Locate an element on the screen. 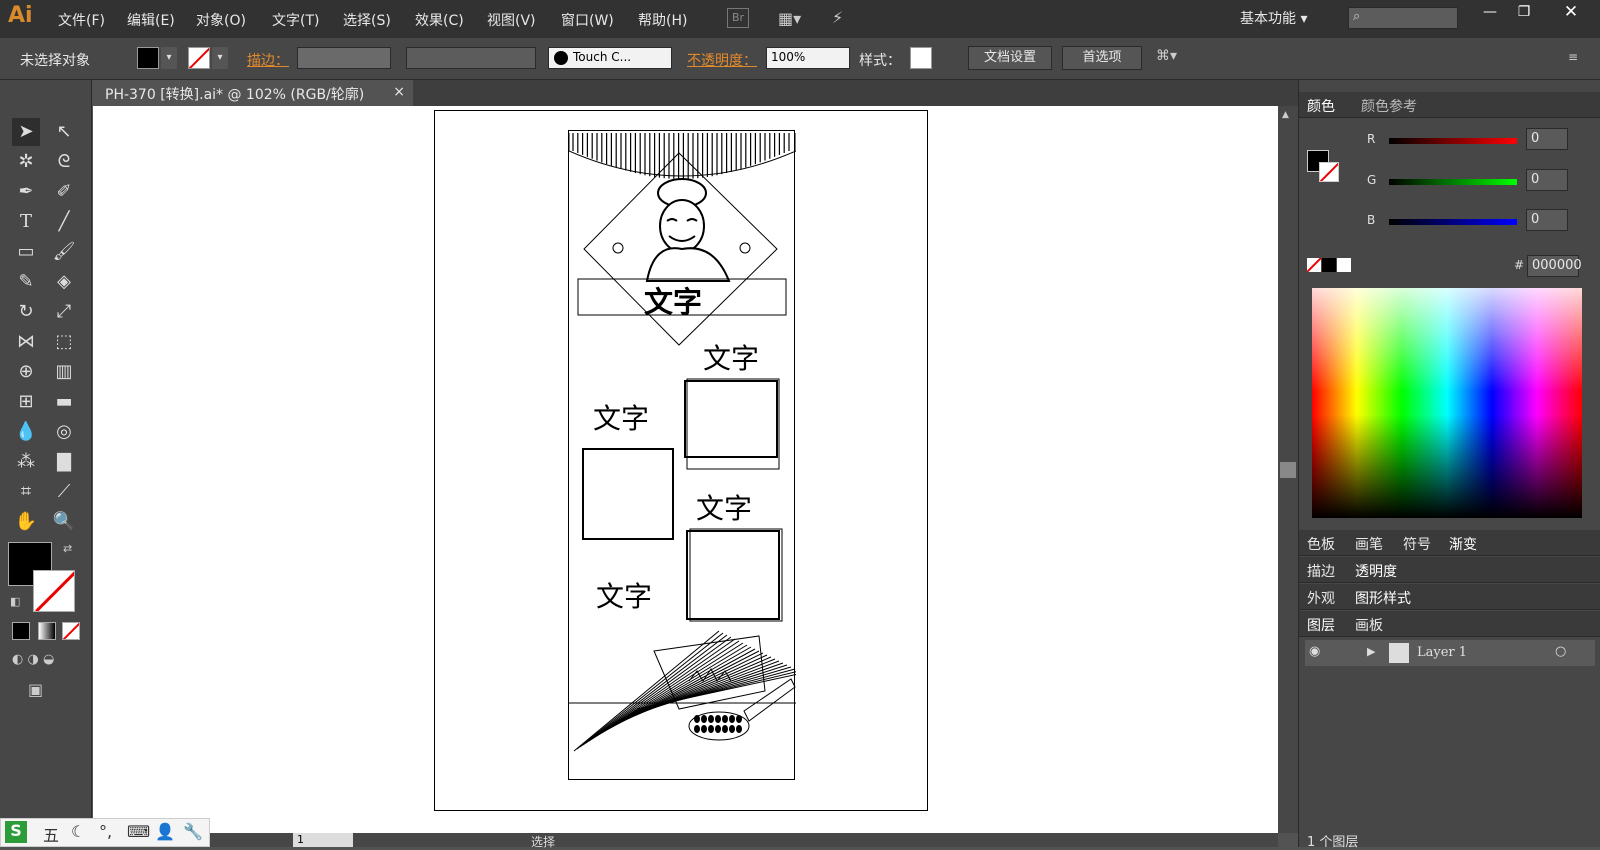 This screenshot has width=1600, height=850. swap-fill-stroke-icon: ⇄ is located at coordinates (70, 549).